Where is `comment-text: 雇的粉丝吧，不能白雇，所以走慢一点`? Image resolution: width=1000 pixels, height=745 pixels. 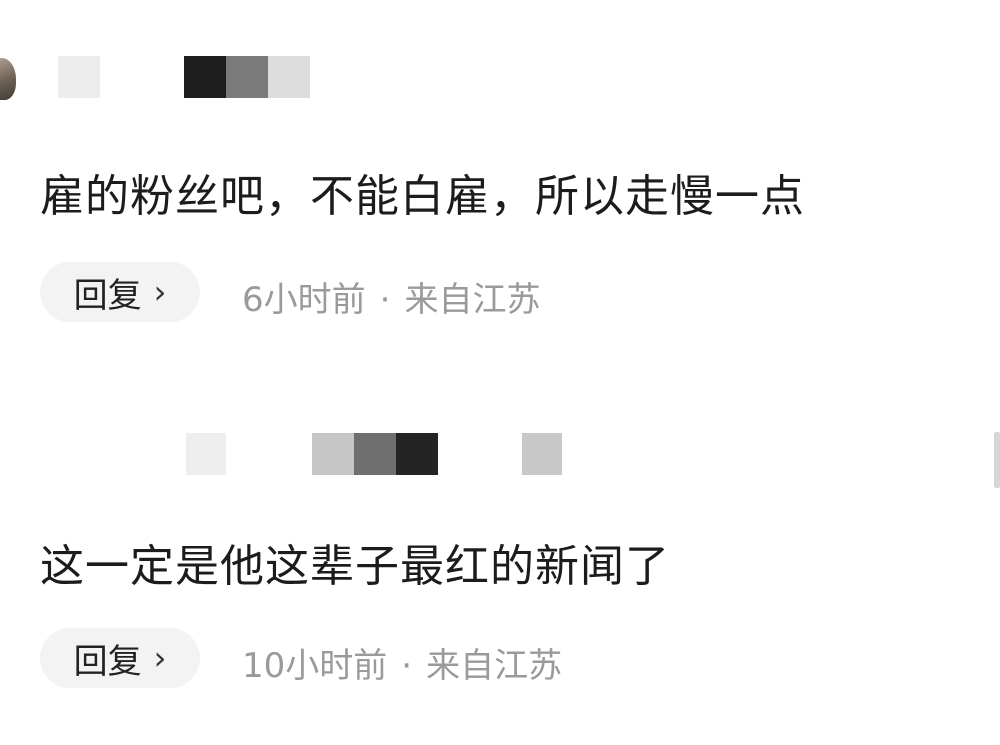
comment-text: 雇的粉丝吧，不能白雇，所以走慢一点 is located at coordinates (422, 196).